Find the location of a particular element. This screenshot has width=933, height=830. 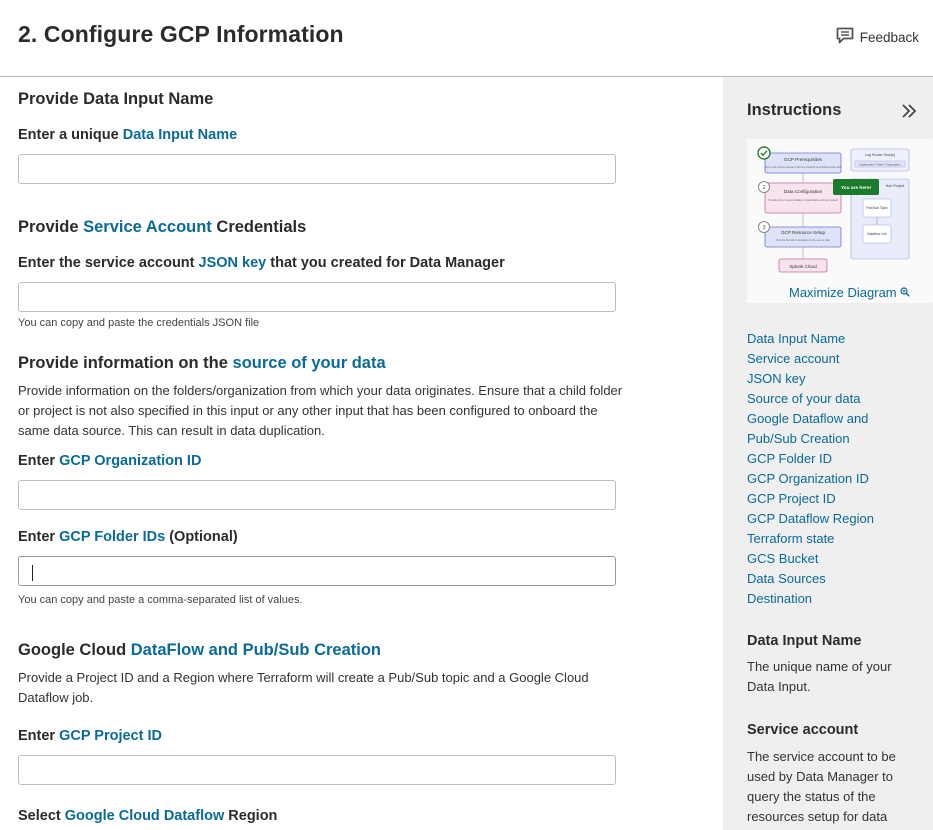

nav-link-gcp-dataflow-region: GCP Dataflow Region is located at coordinates (810, 519).